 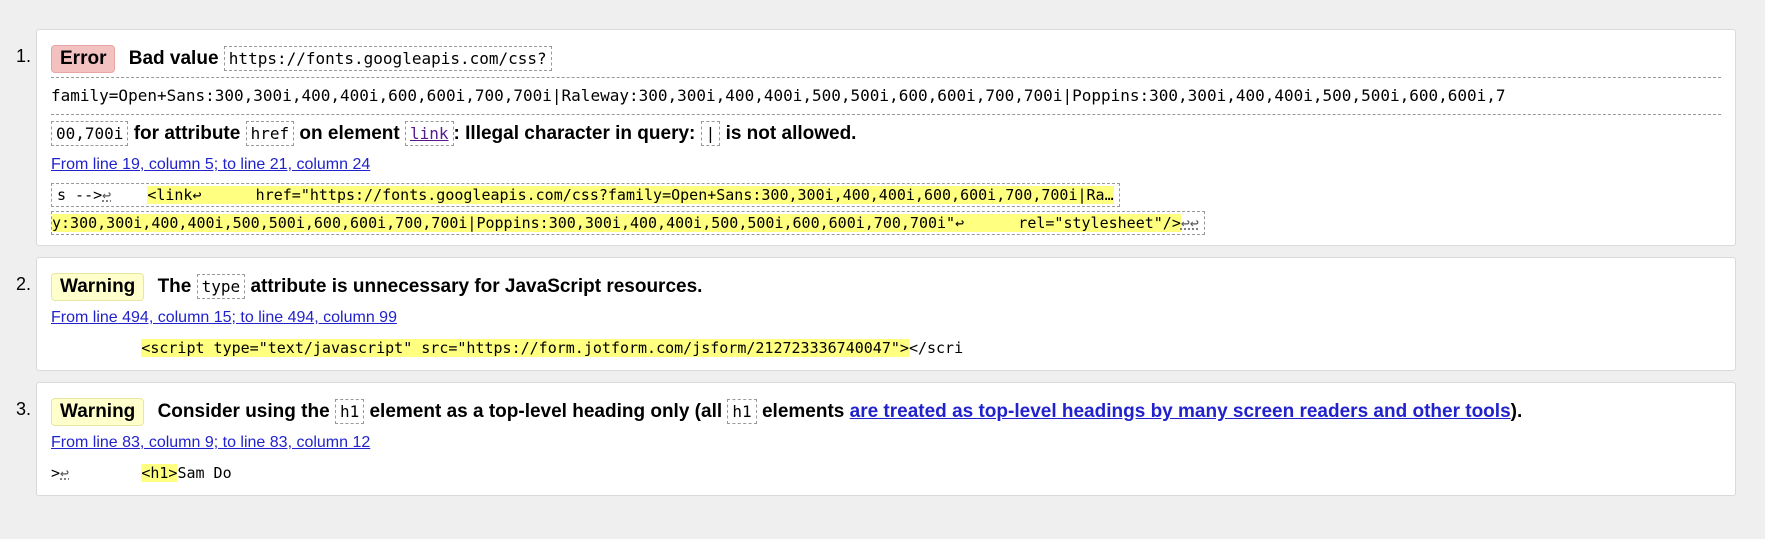 I want to click on extract-highlight: <h1>, so click(x=159, y=473).